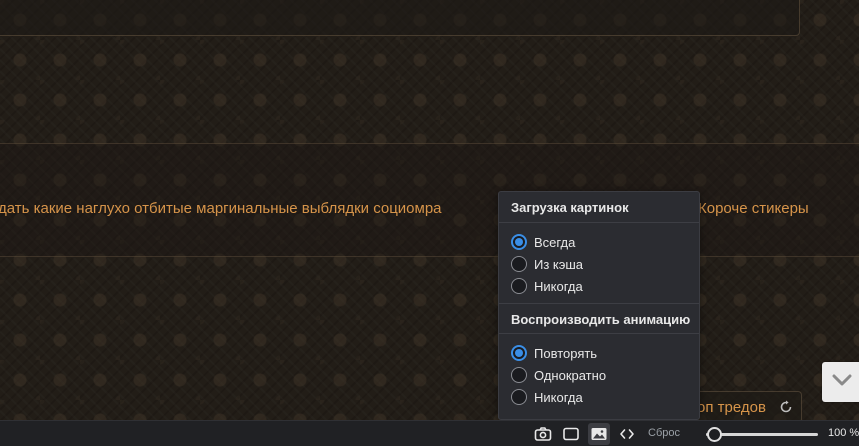  What do you see at coordinates (599, 353) in the screenshot?
I see `animation-option-repeat: Повторять` at bounding box center [599, 353].